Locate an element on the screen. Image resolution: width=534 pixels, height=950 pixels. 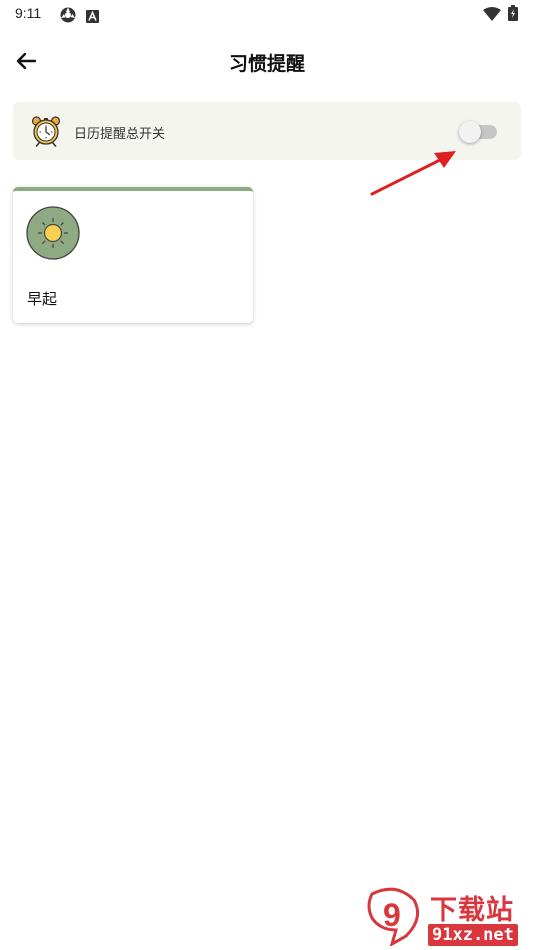
watermark-title: 下载站 is located at coordinates (472, 910).